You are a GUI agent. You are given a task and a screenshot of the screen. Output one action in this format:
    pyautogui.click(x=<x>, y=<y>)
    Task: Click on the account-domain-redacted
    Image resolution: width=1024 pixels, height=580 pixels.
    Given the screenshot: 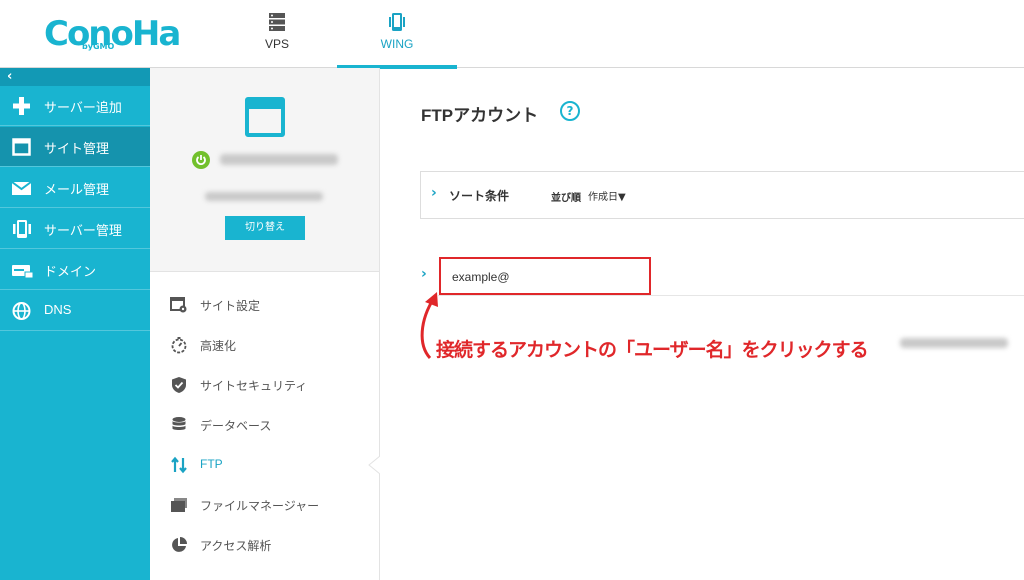 What is the action you would take?
    pyautogui.click(x=954, y=343)
    